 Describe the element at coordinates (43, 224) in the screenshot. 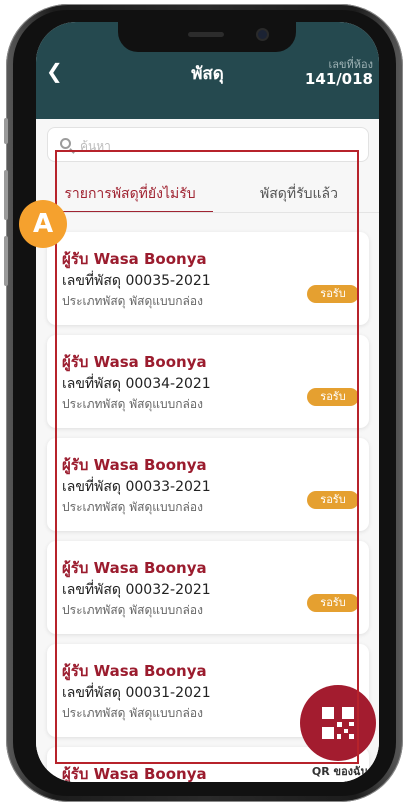

I see `annotation-marker: A` at that location.